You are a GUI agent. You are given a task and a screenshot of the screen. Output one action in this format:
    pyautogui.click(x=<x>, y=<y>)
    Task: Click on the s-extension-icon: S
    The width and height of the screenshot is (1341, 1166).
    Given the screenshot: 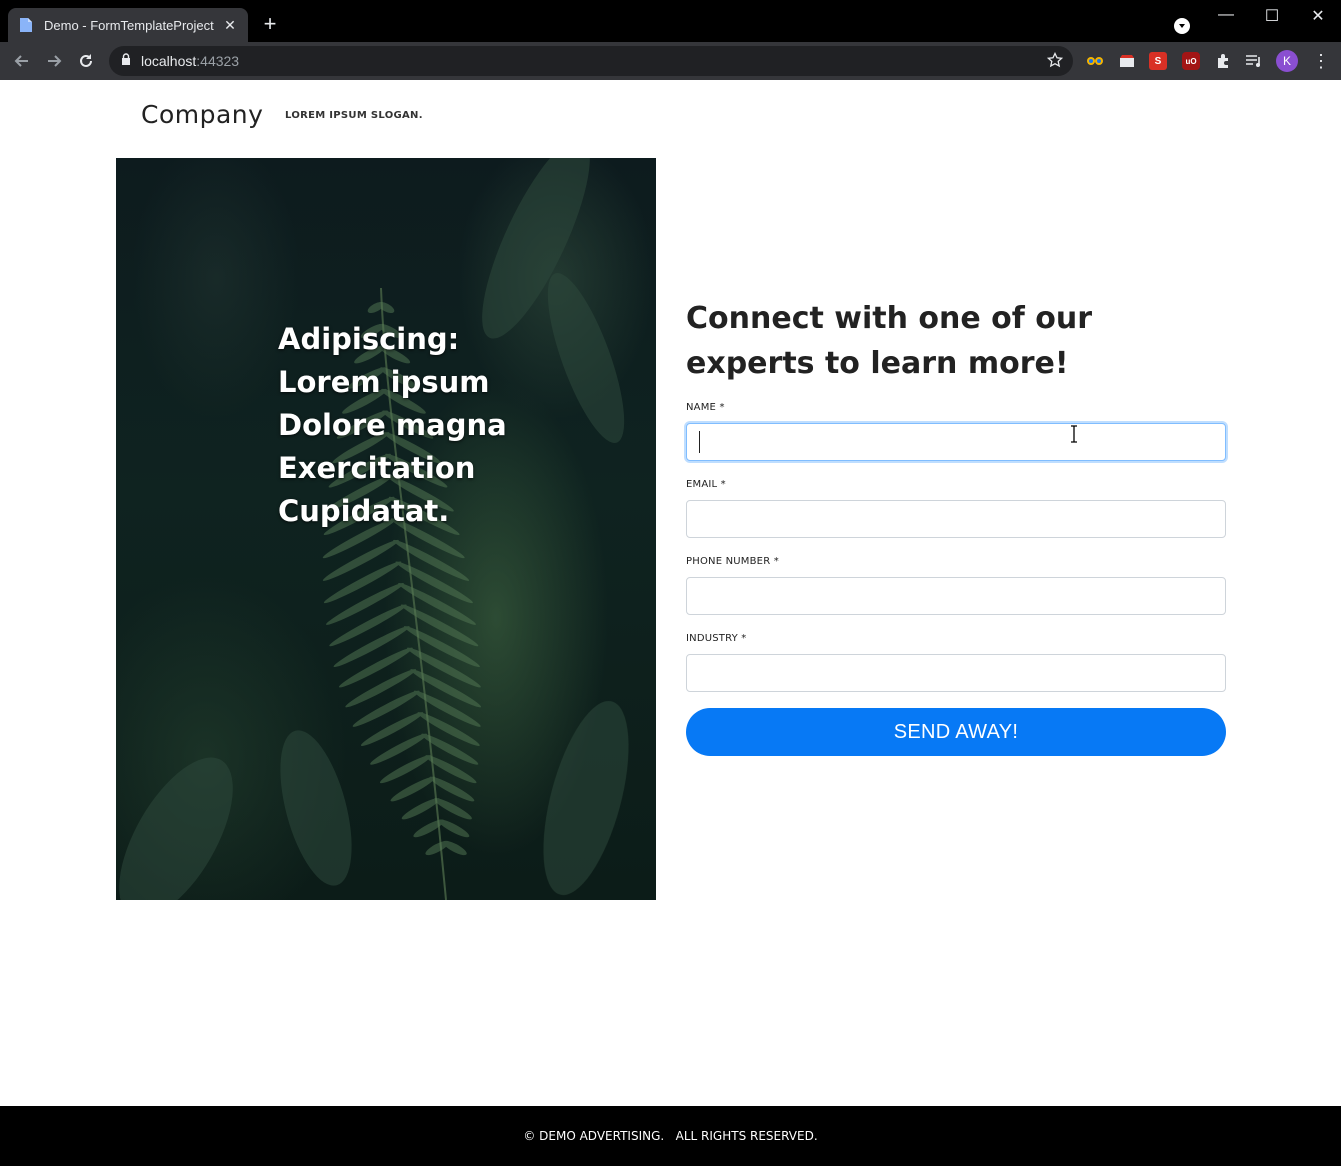 What is the action you would take?
    pyautogui.click(x=1158, y=61)
    